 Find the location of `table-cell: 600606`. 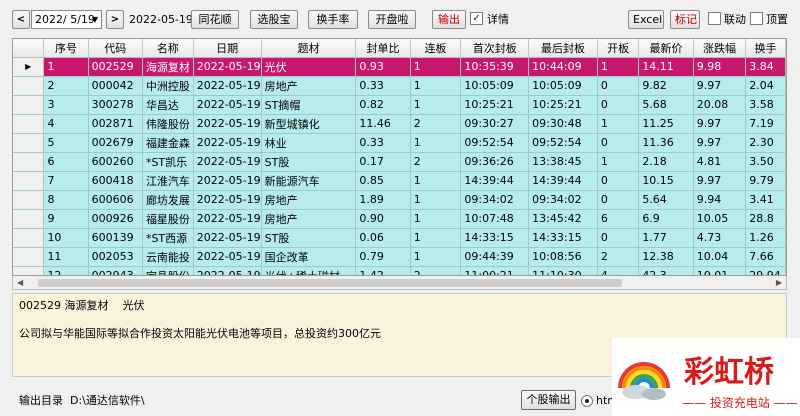

table-cell: 600606 is located at coordinates (115, 200).